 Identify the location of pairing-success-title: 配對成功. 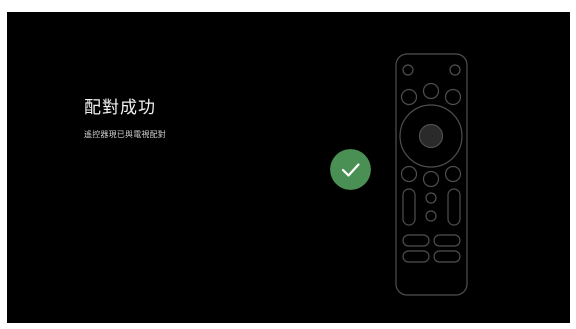
(120, 108).